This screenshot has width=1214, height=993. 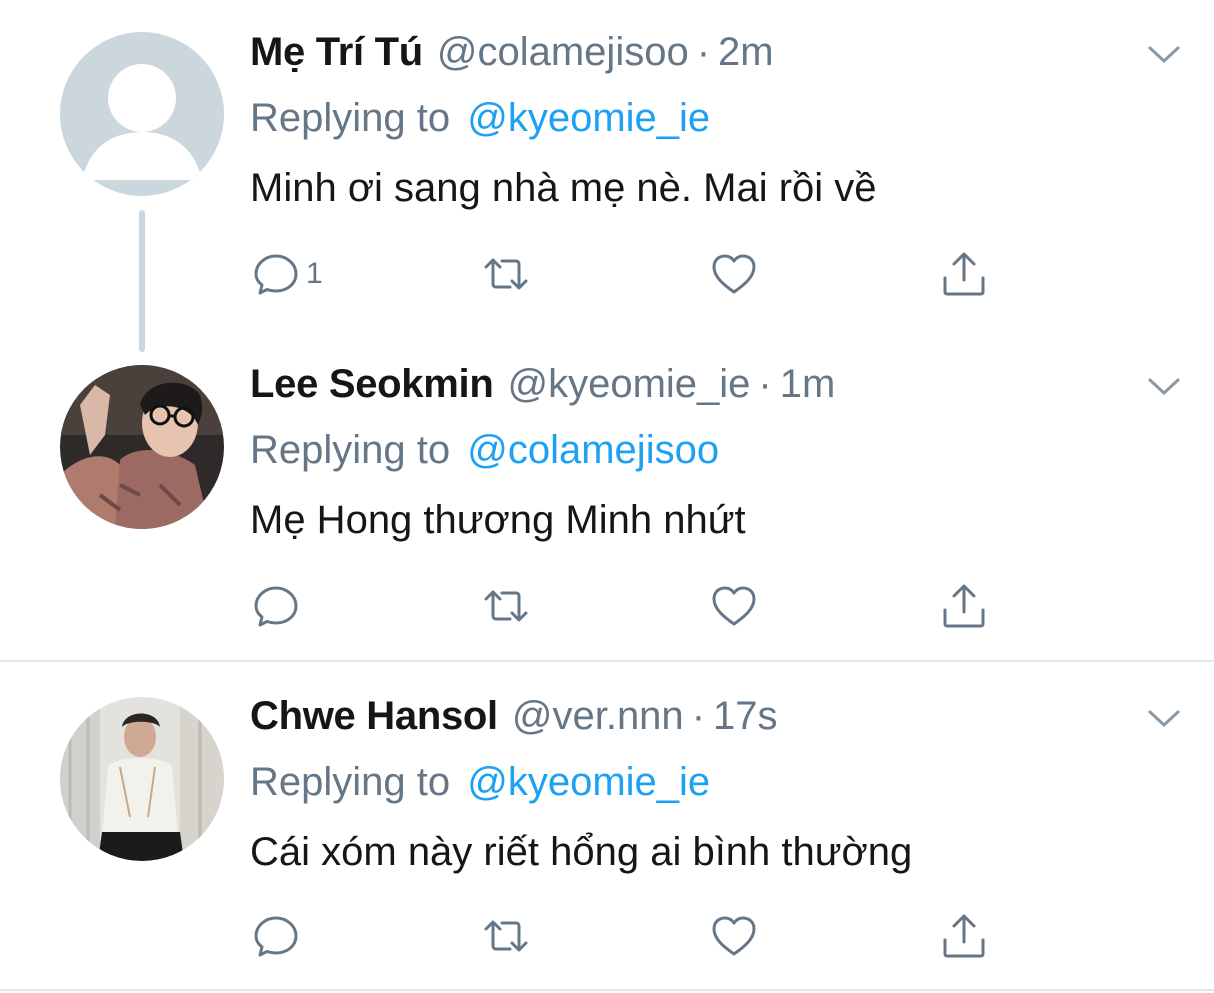 I want to click on timestamp: 17s, so click(x=745, y=716).